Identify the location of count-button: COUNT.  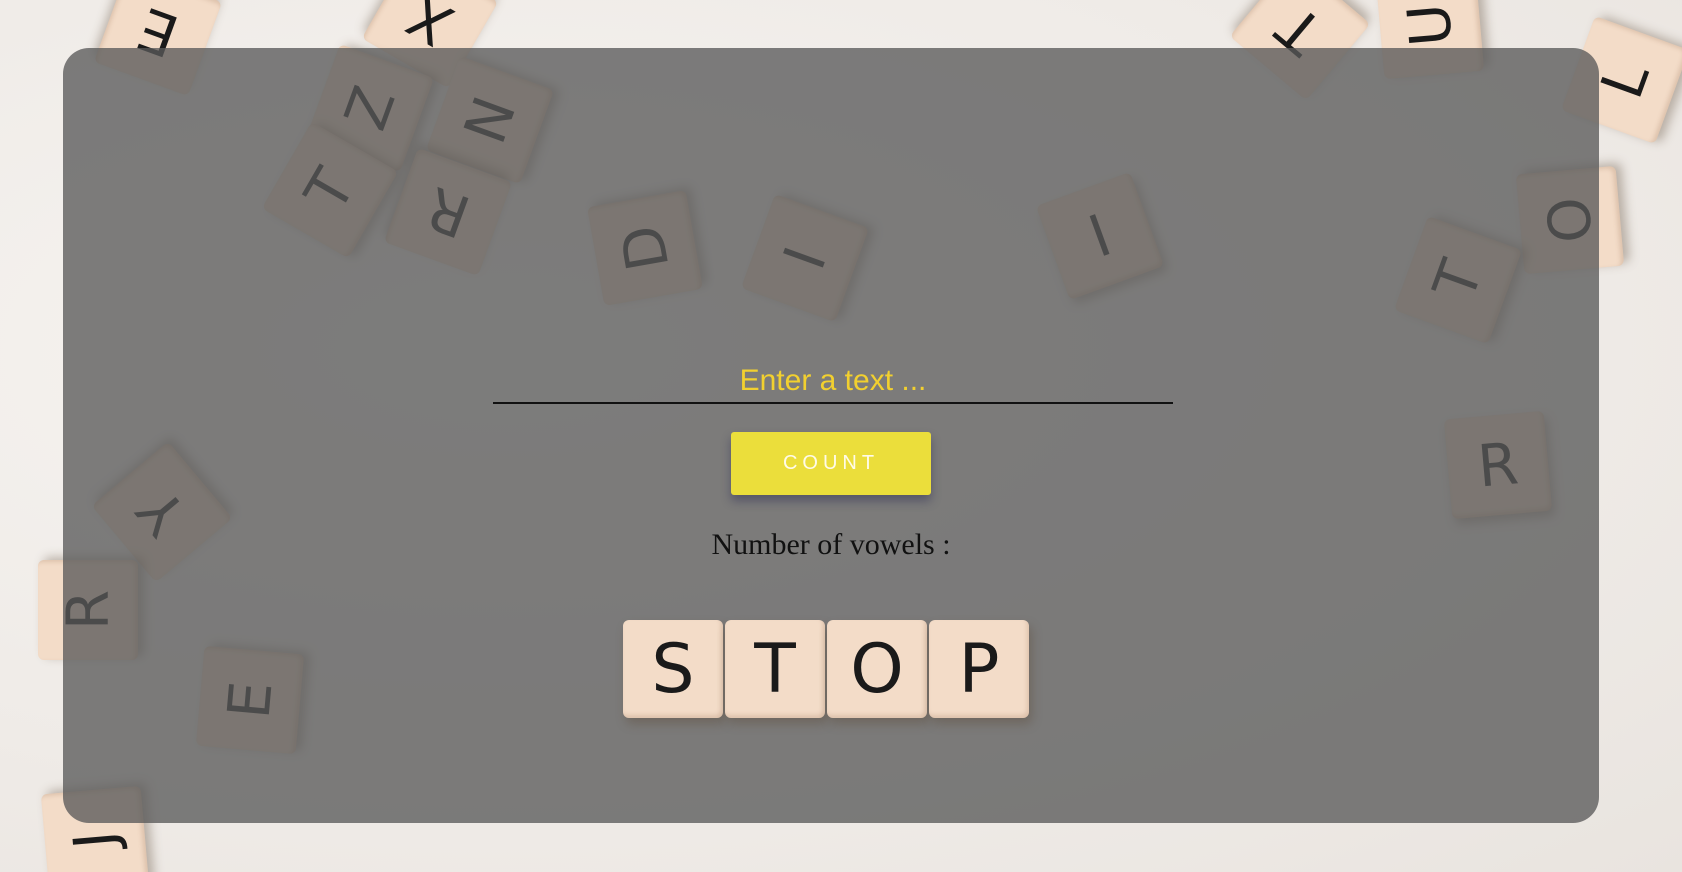
(831, 463).